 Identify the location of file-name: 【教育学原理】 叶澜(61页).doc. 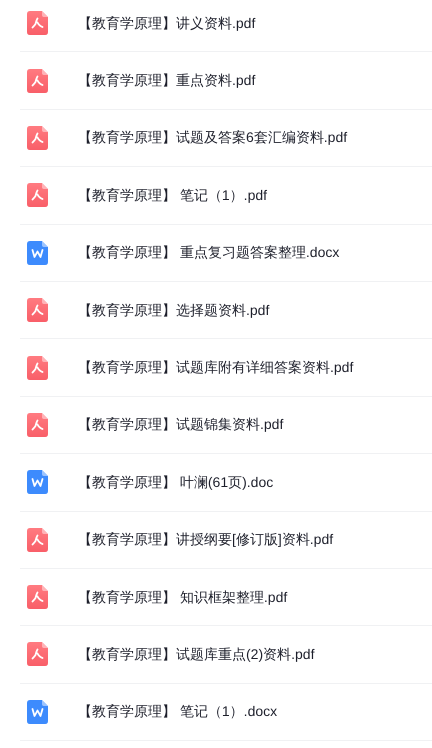
(176, 482).